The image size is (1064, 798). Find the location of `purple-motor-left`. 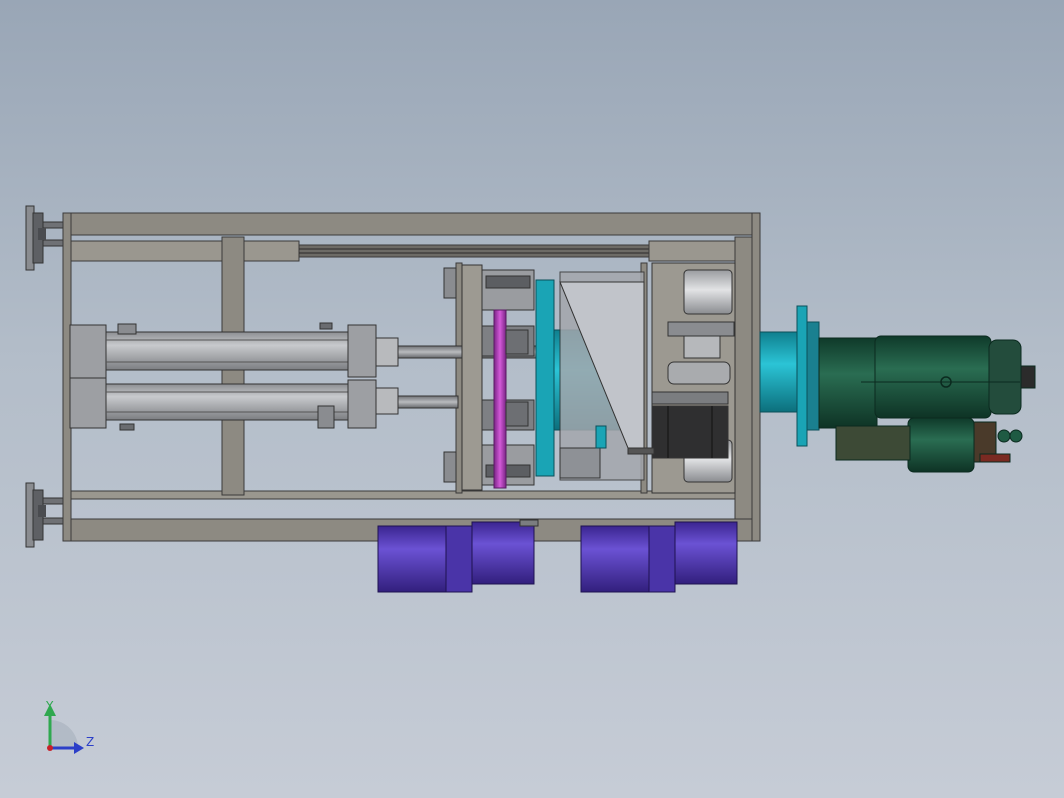

purple-motor-left is located at coordinates (458, 556).